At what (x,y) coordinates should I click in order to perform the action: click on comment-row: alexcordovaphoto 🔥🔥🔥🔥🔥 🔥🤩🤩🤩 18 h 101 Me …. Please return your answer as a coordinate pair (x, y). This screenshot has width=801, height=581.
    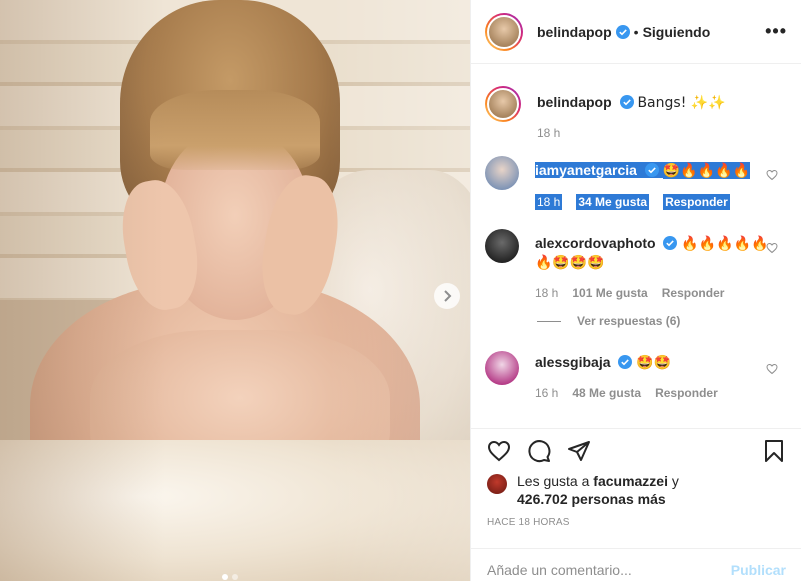
    Looking at the image, I should click on (636, 264).